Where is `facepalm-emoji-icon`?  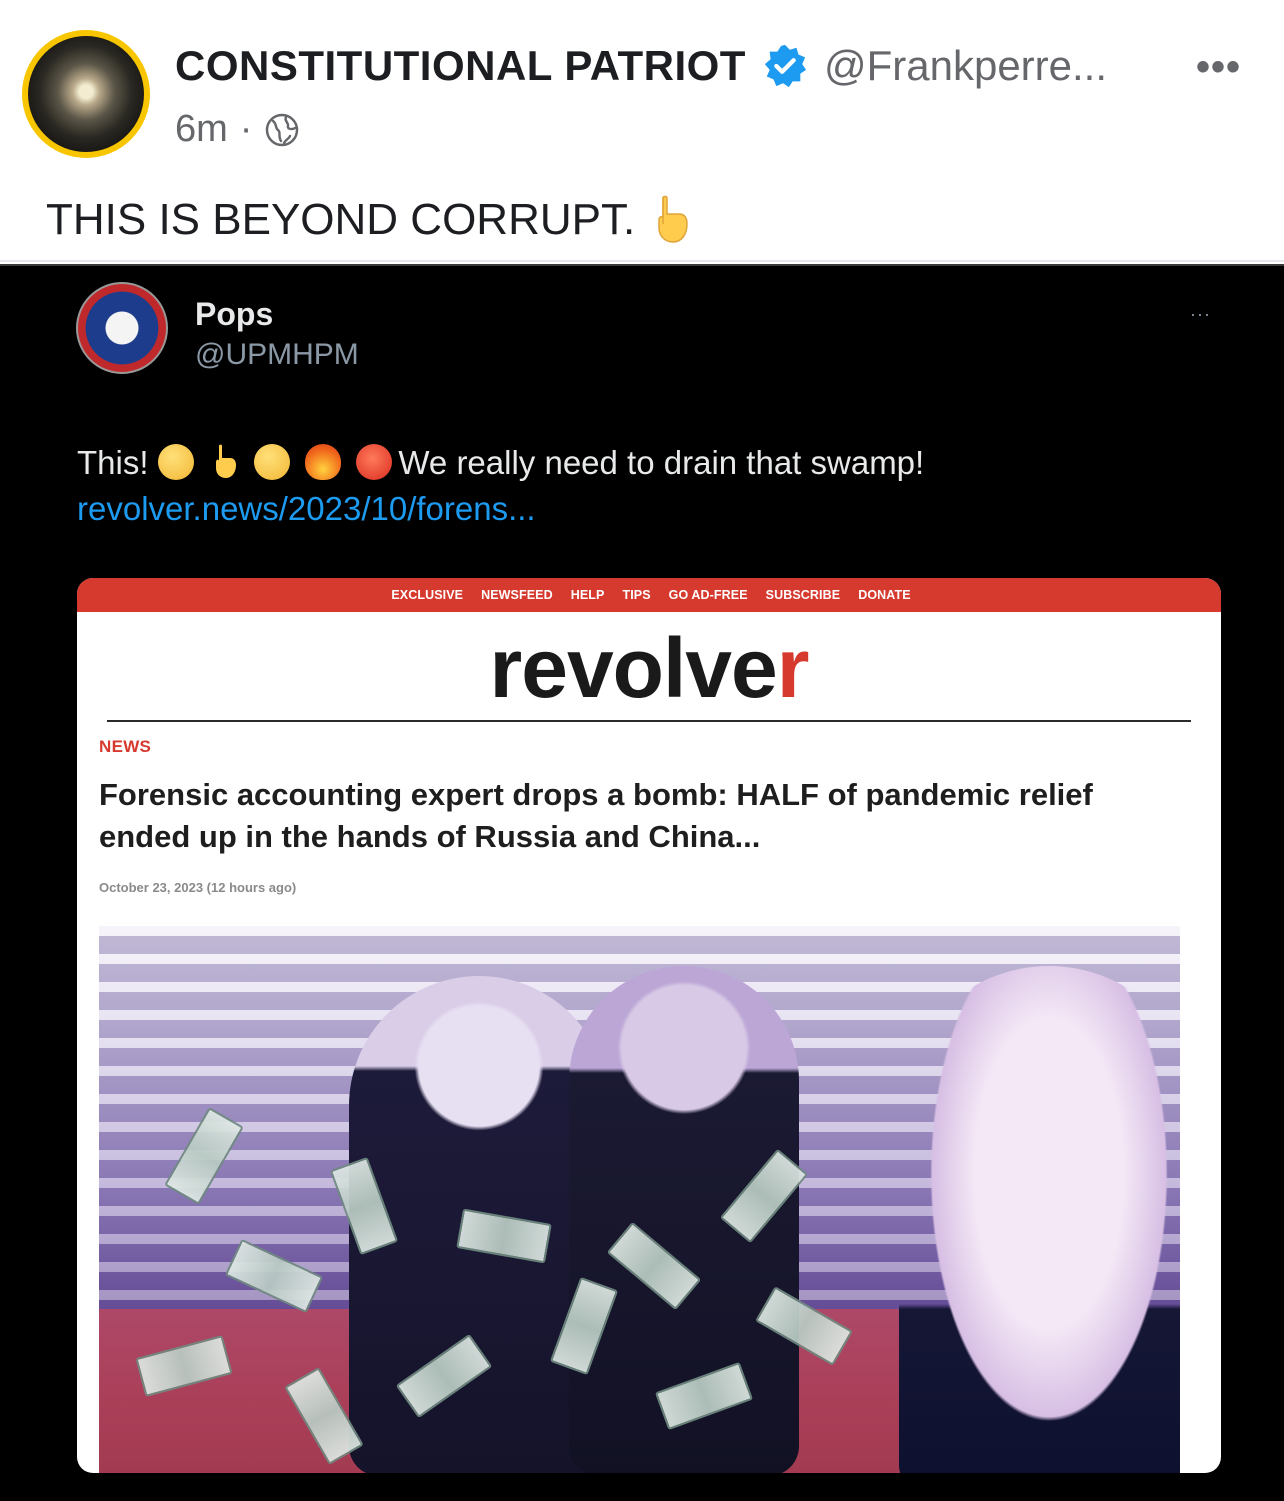 facepalm-emoji-icon is located at coordinates (175, 462).